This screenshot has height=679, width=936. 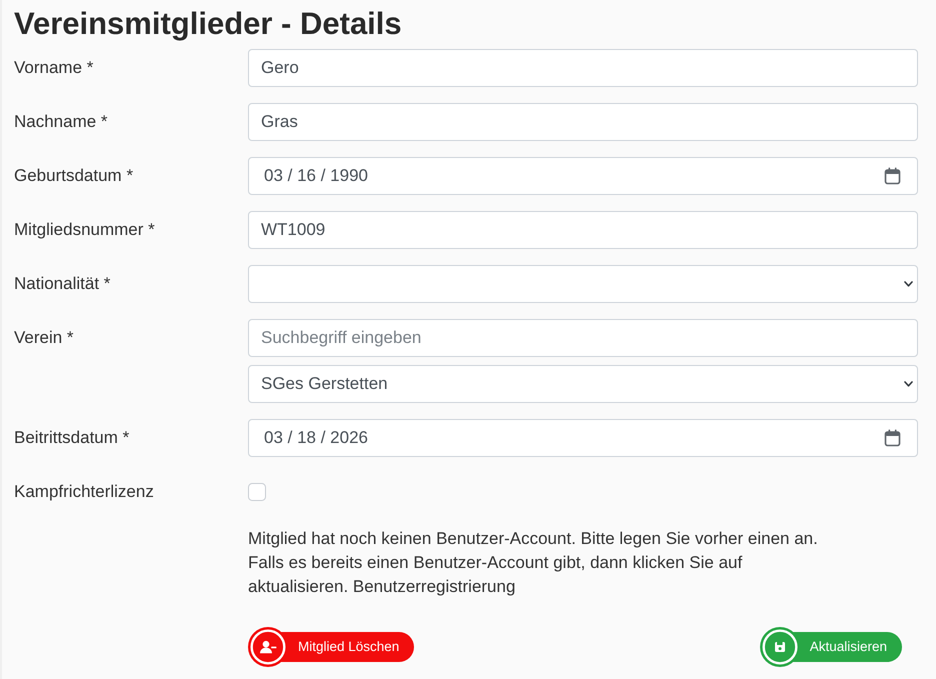 What do you see at coordinates (268, 647) in the screenshot?
I see `user-minus-icon` at bounding box center [268, 647].